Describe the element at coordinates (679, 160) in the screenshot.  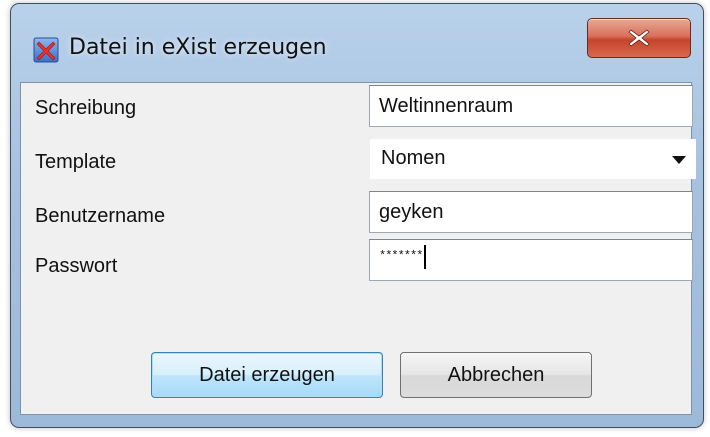
I see `chevron-down-icon` at that location.